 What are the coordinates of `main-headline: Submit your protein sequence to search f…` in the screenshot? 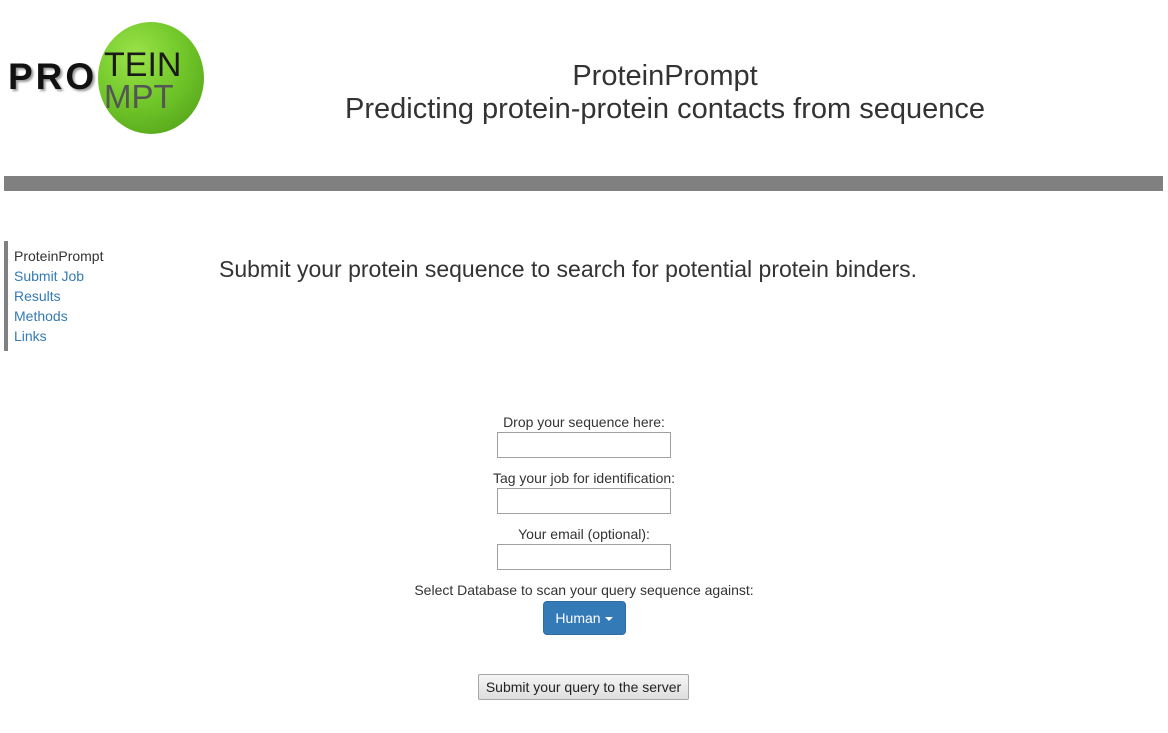 It's located at (568, 269).